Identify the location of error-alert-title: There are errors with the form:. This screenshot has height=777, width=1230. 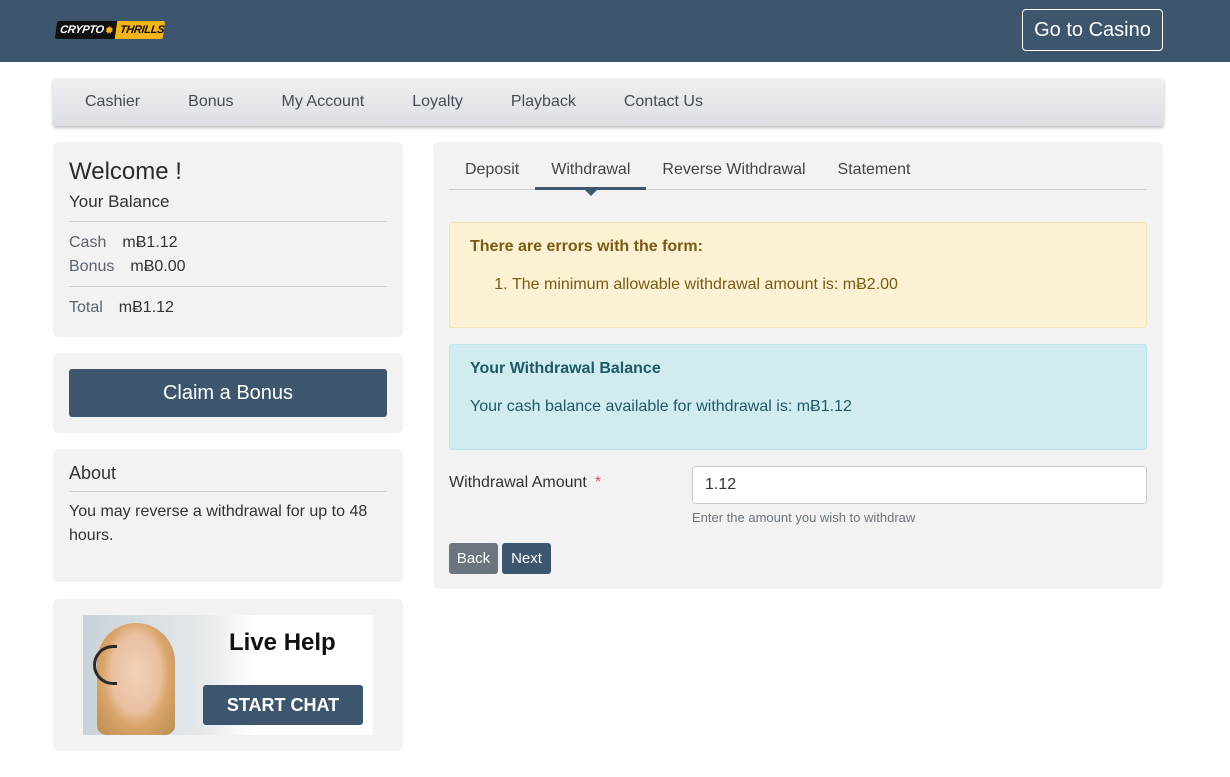
(586, 246).